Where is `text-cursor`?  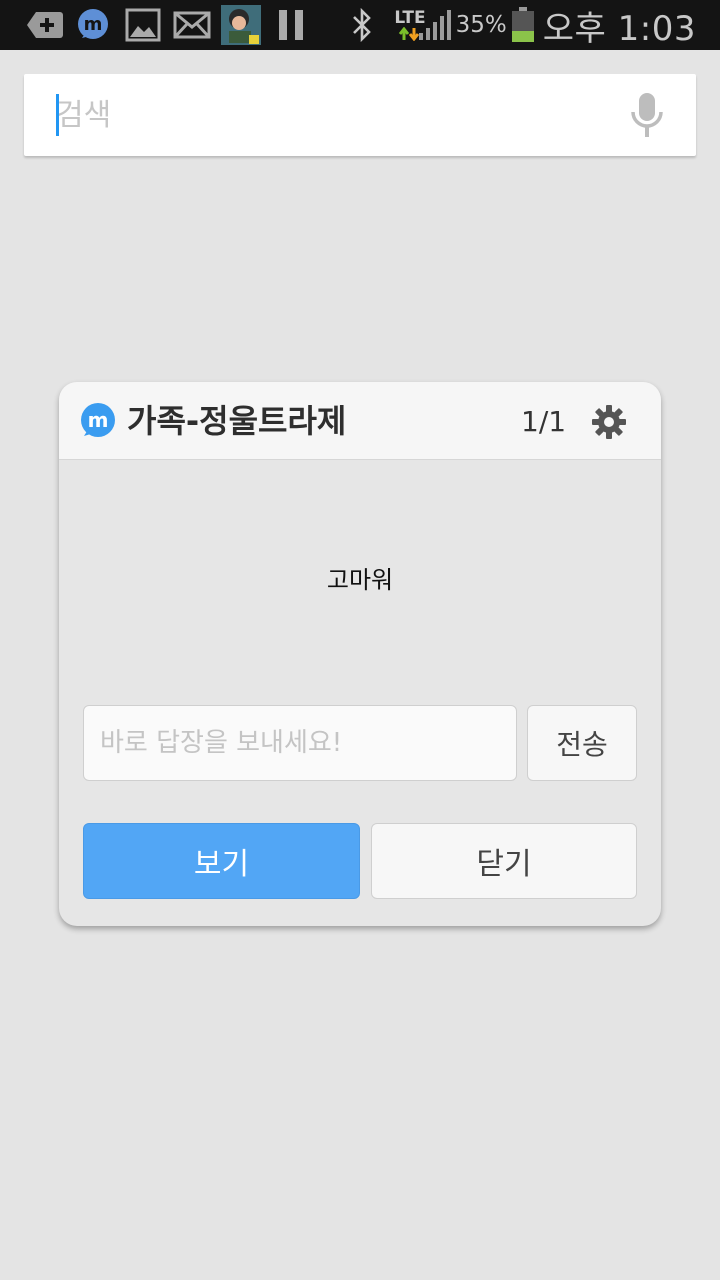 text-cursor is located at coordinates (57, 115).